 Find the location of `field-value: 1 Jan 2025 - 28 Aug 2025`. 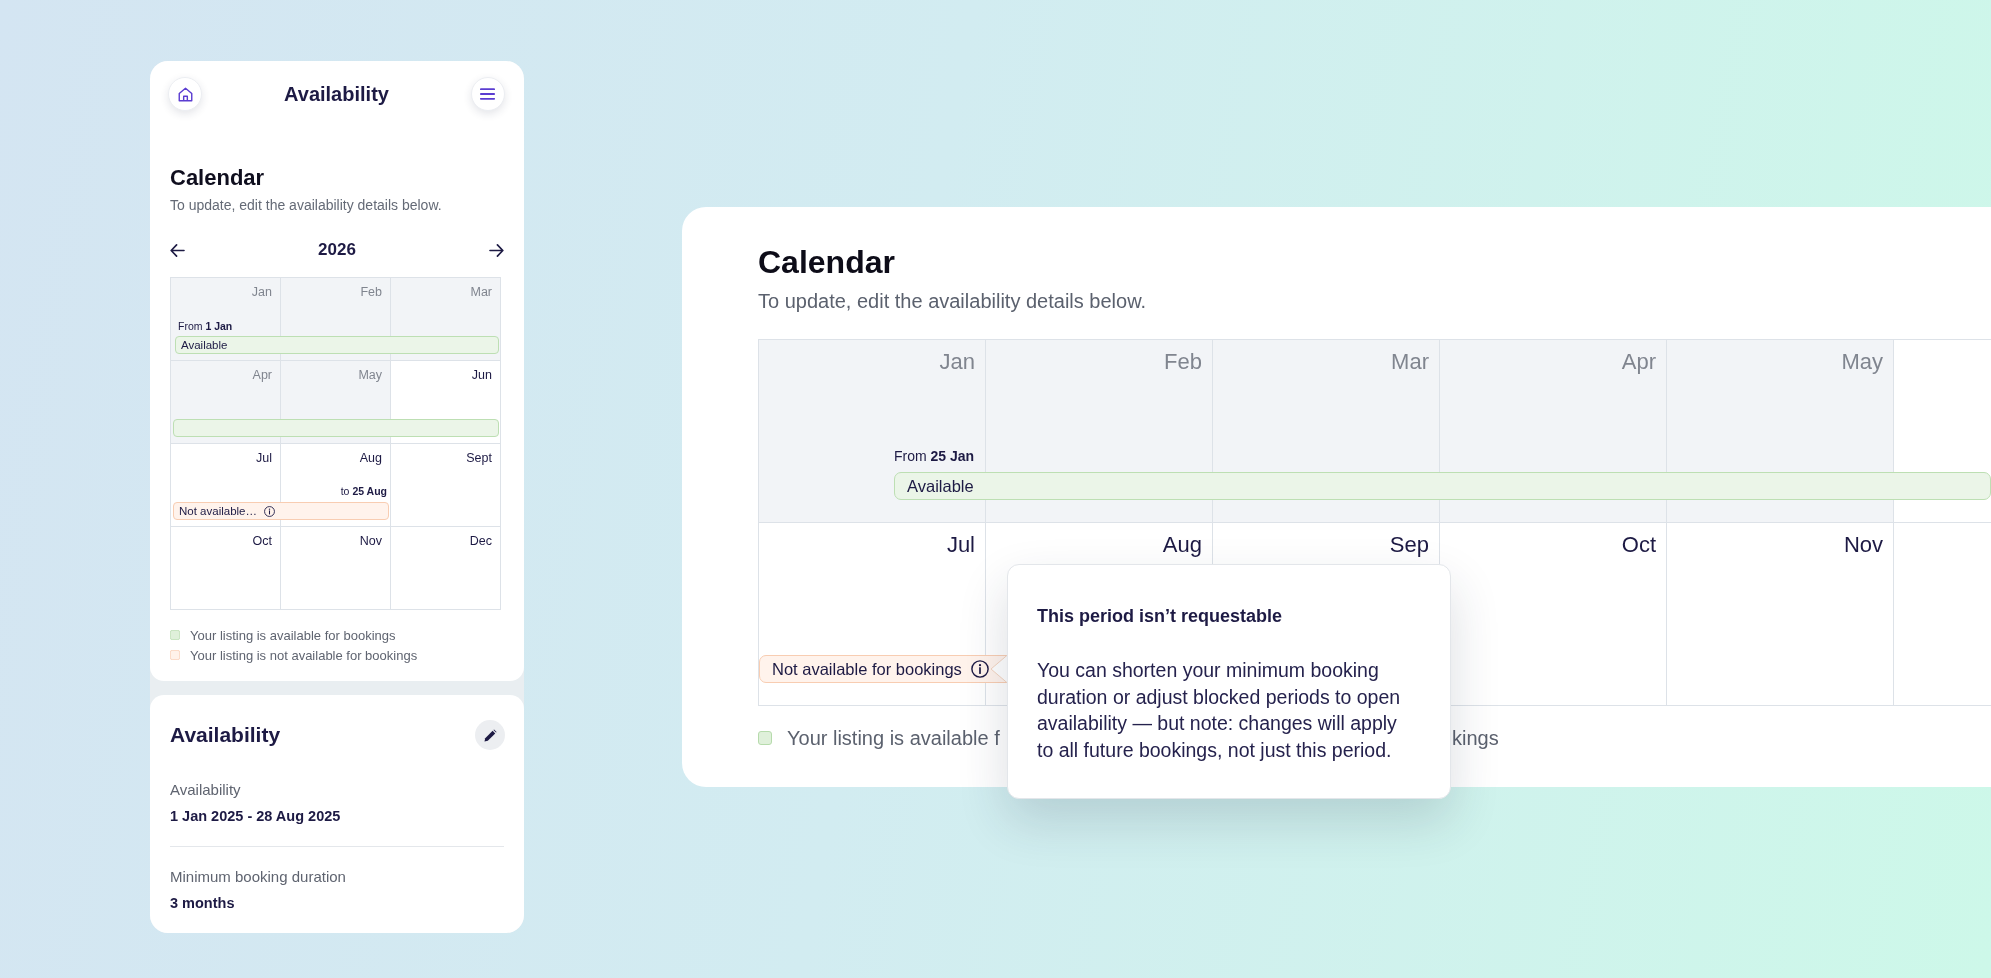

field-value: 1 Jan 2025 - 28 Aug 2025 is located at coordinates (256, 816).